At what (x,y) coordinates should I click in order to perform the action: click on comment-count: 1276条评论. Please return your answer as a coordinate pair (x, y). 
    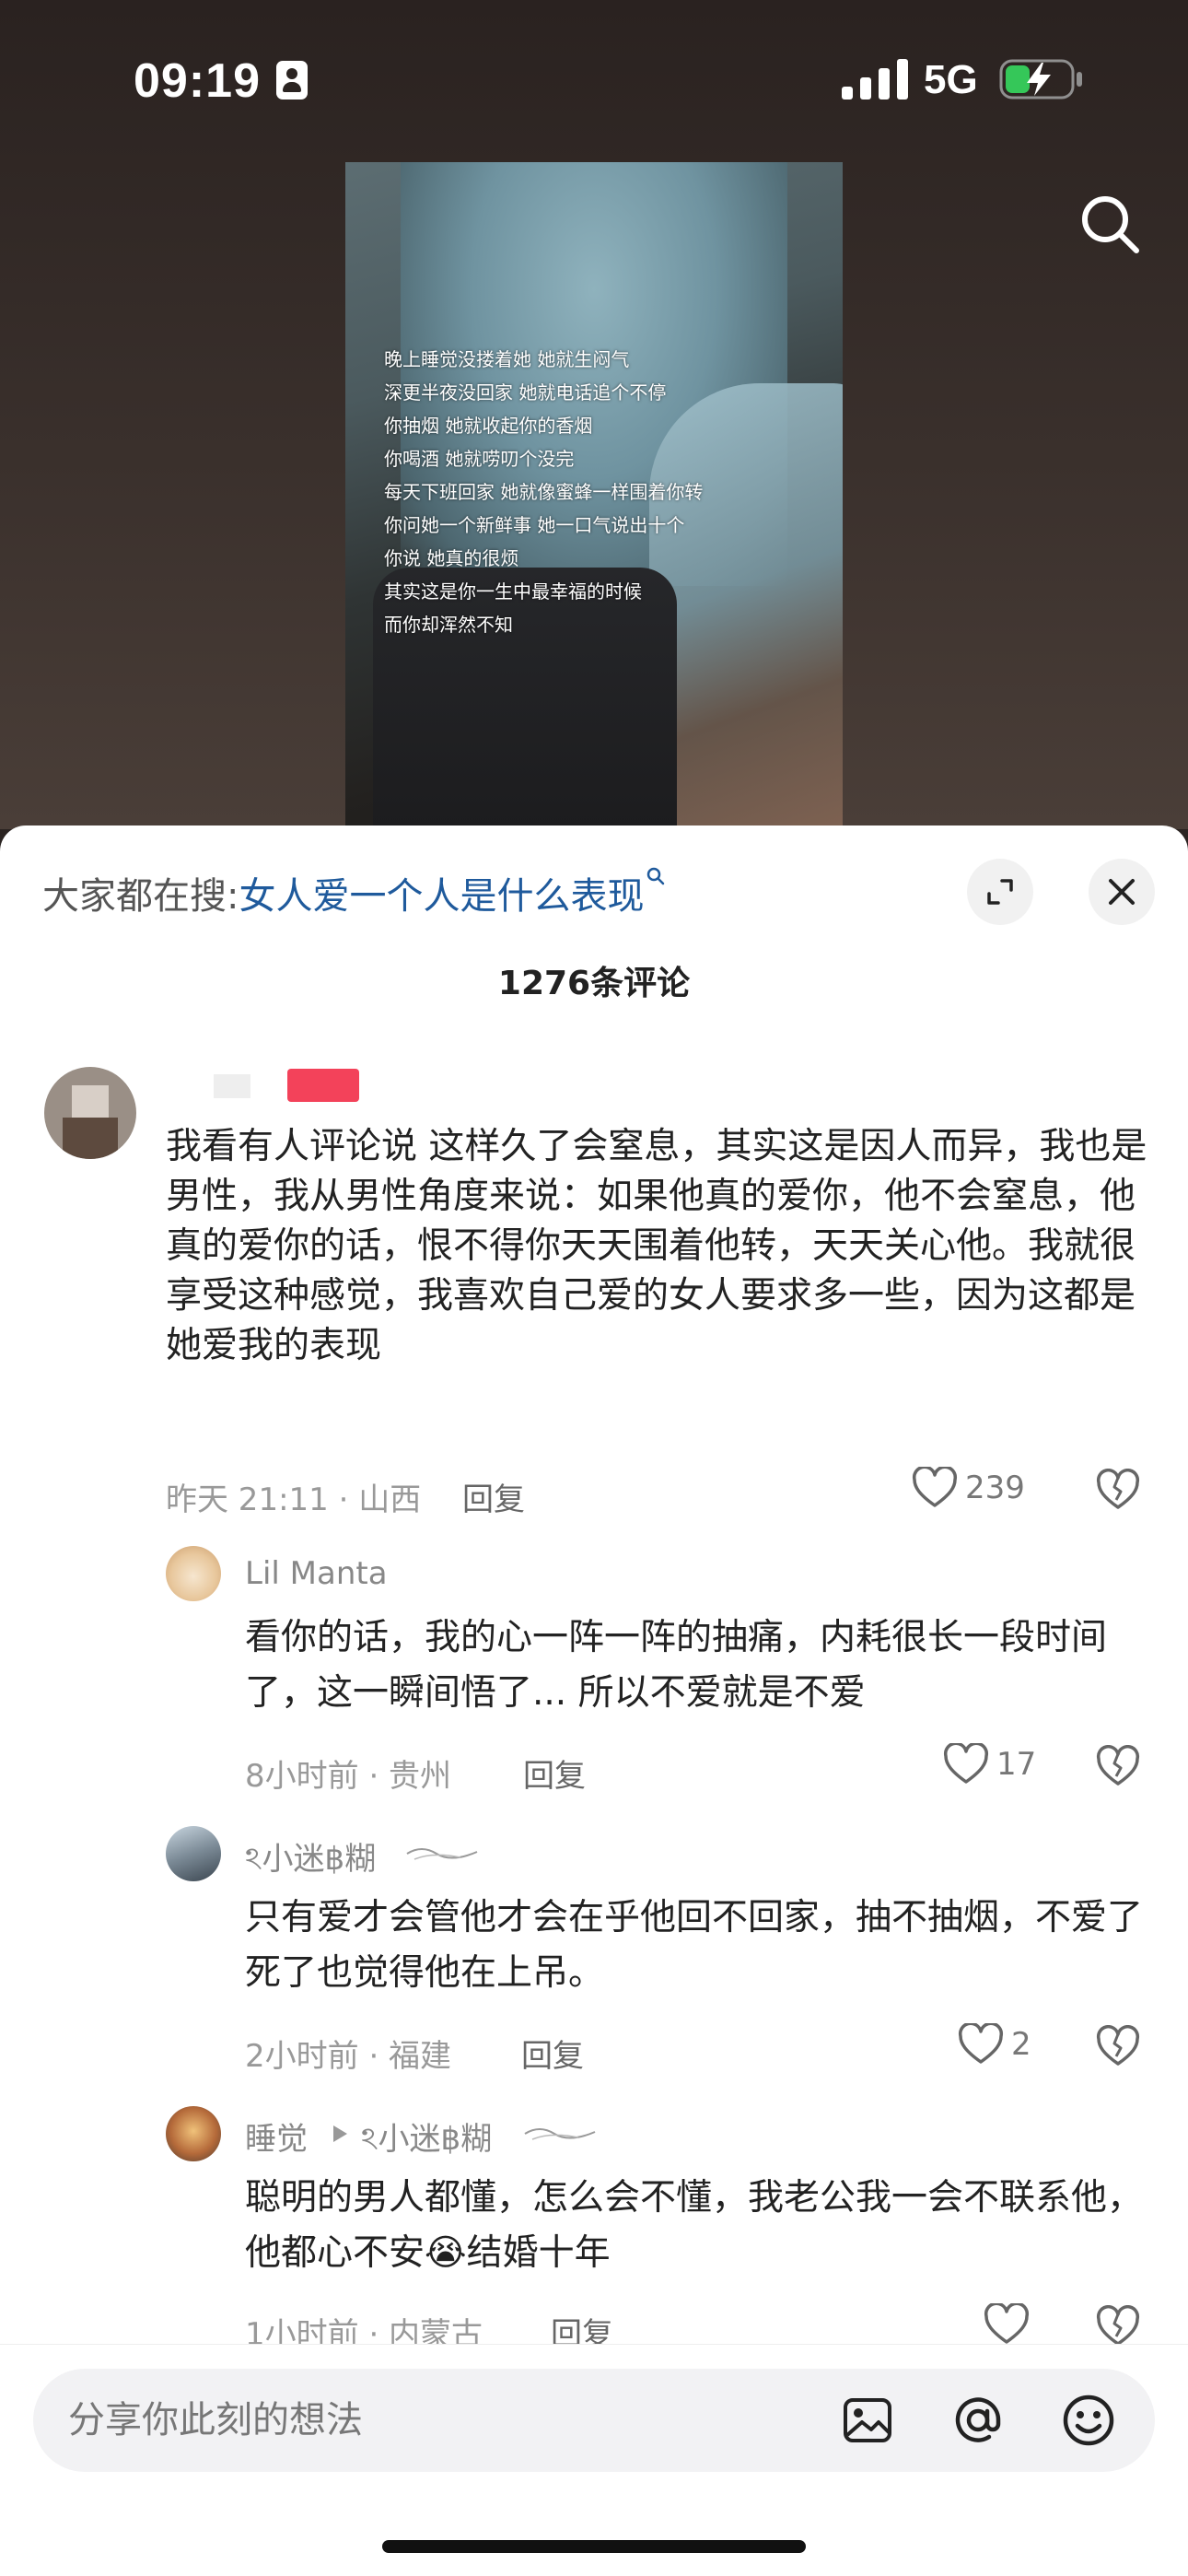
    Looking at the image, I should click on (594, 983).